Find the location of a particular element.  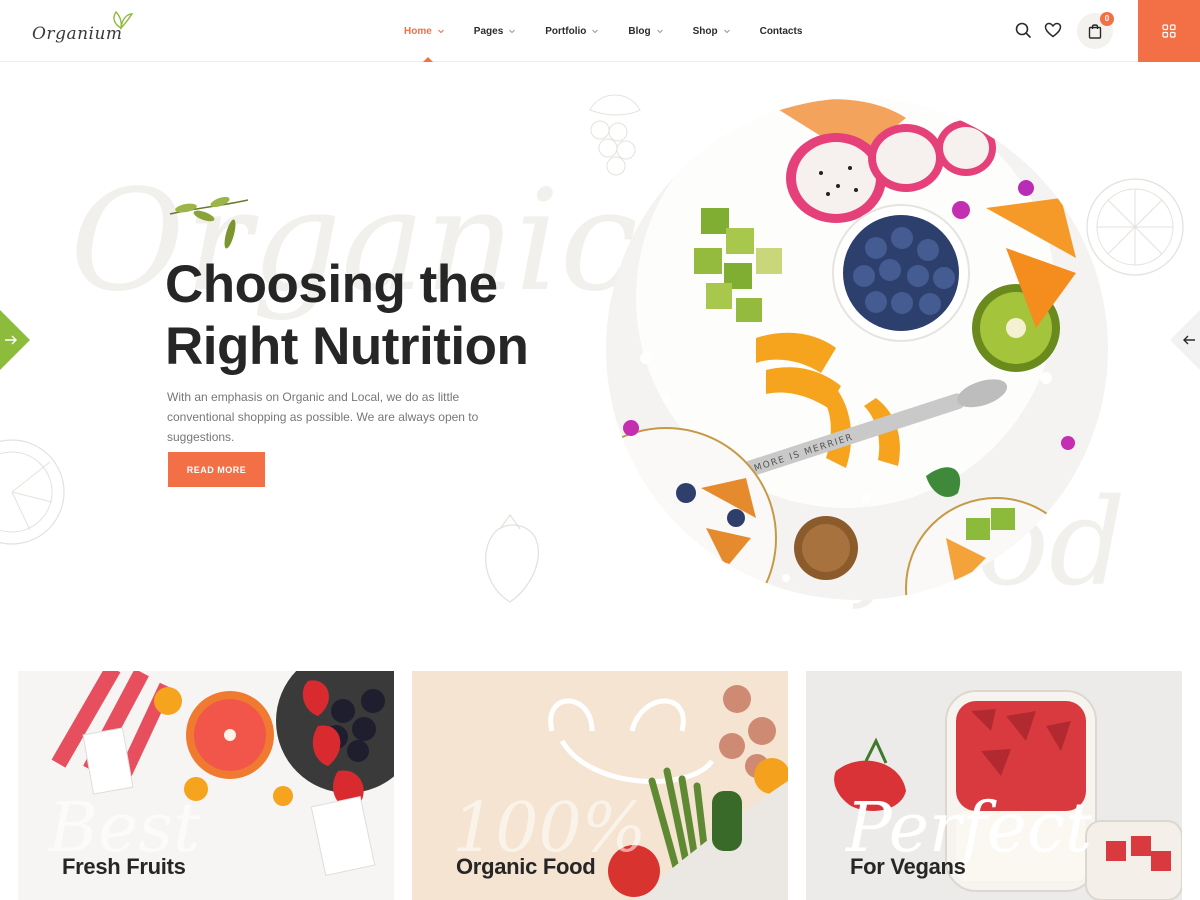

logo-text: Organium is located at coordinates (77, 34).